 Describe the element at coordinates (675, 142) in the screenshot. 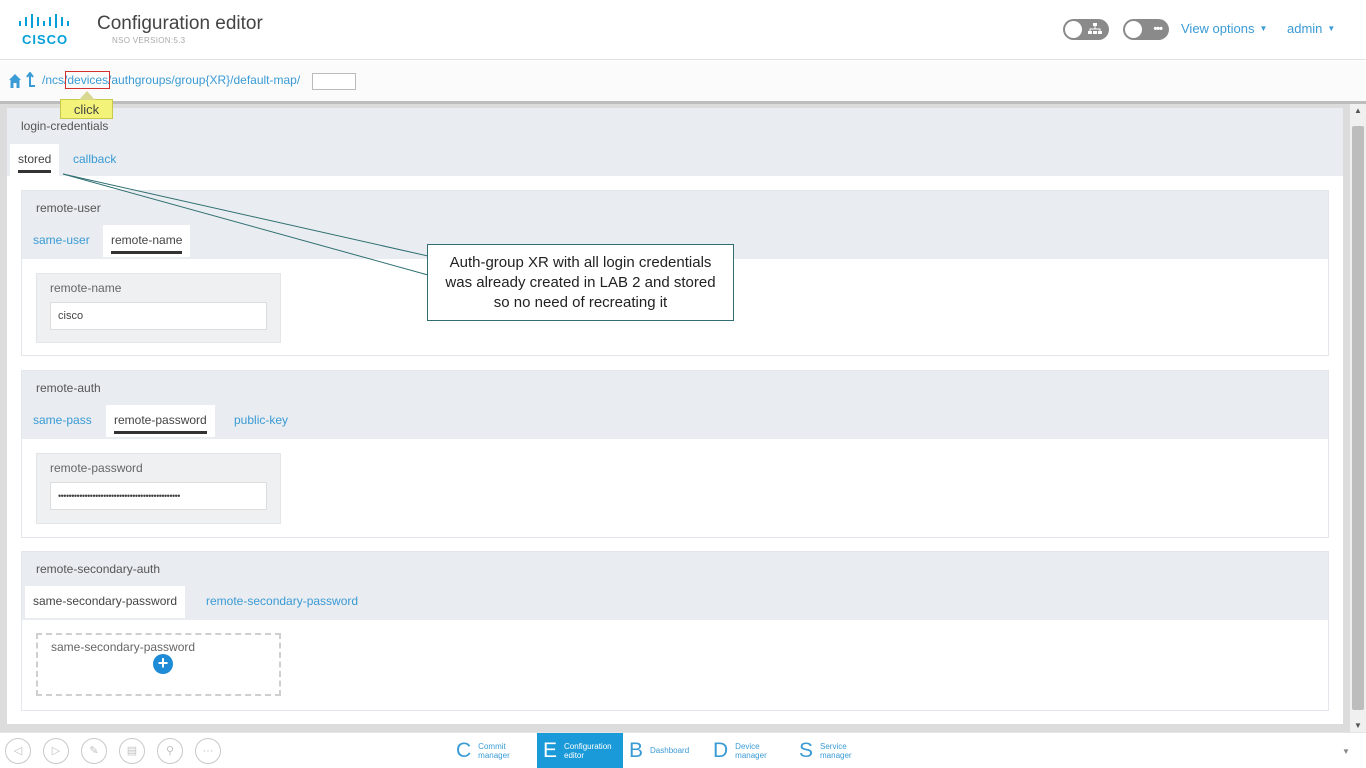

I see `login-credentials-header: login-credentials stored callback` at that location.